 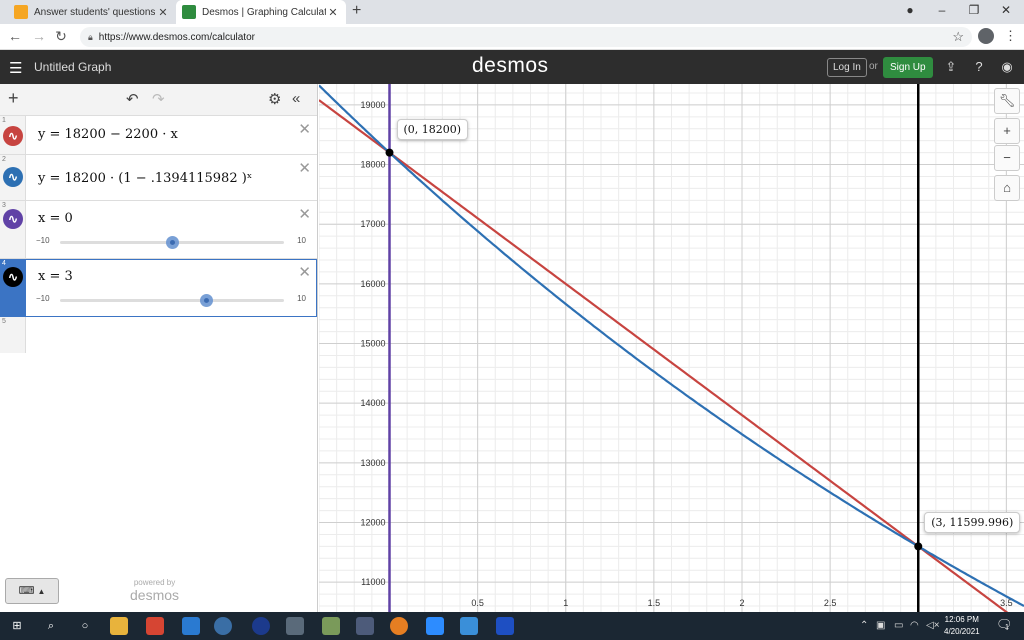 I want to click on volume-icon: ◁×, so click(x=933, y=625).